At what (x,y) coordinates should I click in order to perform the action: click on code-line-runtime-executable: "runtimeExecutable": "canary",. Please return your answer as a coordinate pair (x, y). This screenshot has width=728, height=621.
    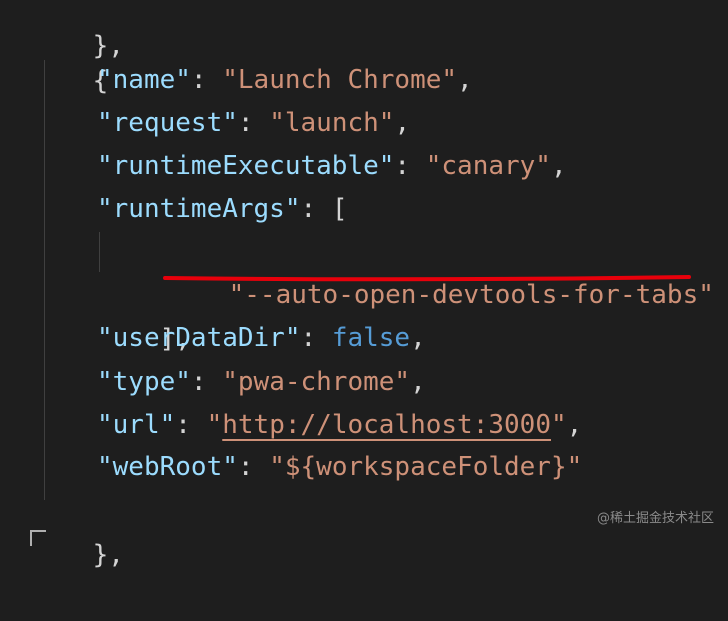
    Looking at the image, I should click on (332, 166).